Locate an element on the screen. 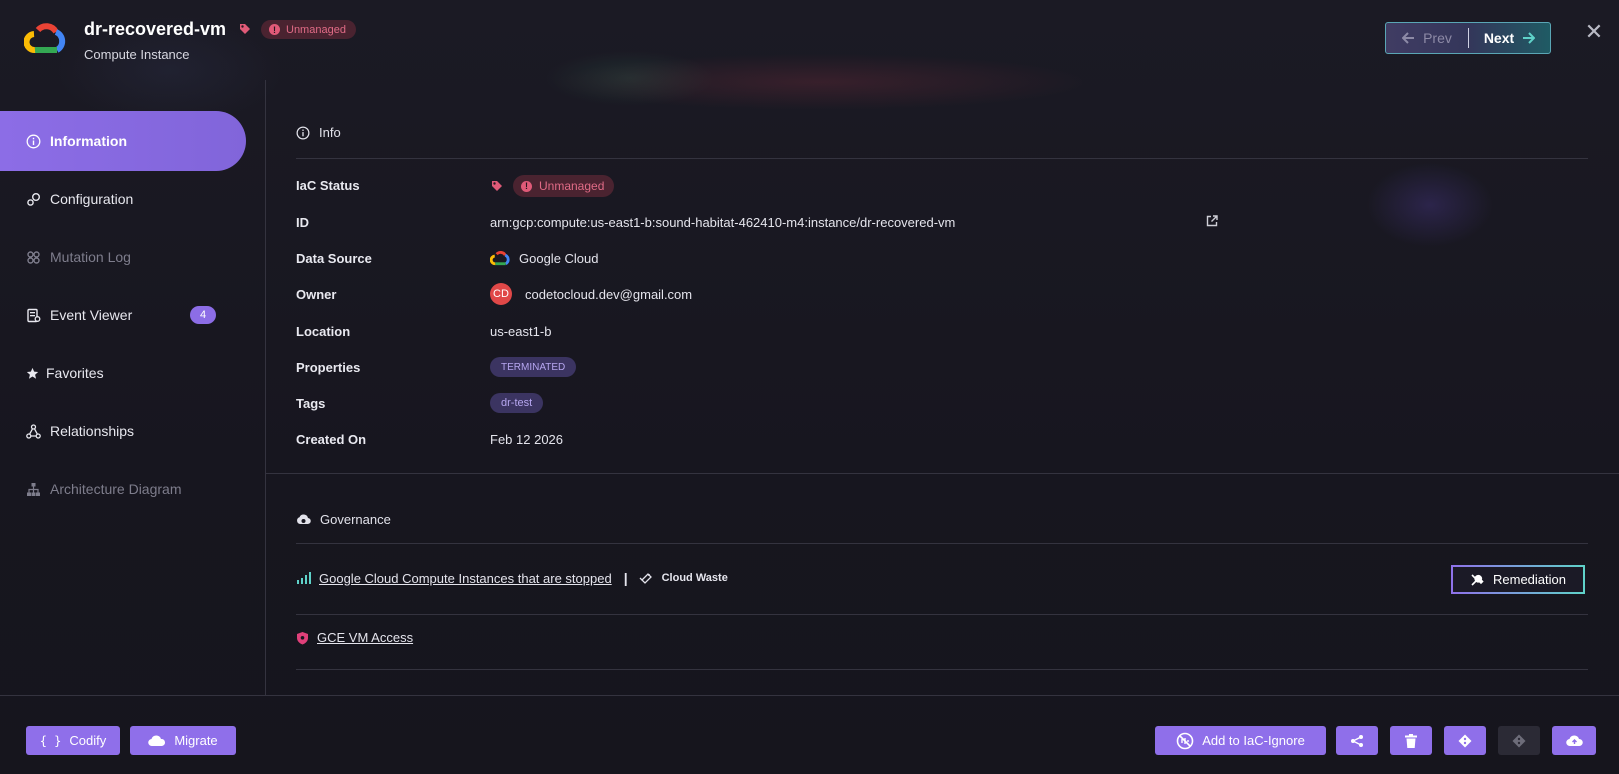 This screenshot has height=774, width=1619. properties-value: TERMINATED is located at coordinates (533, 367).